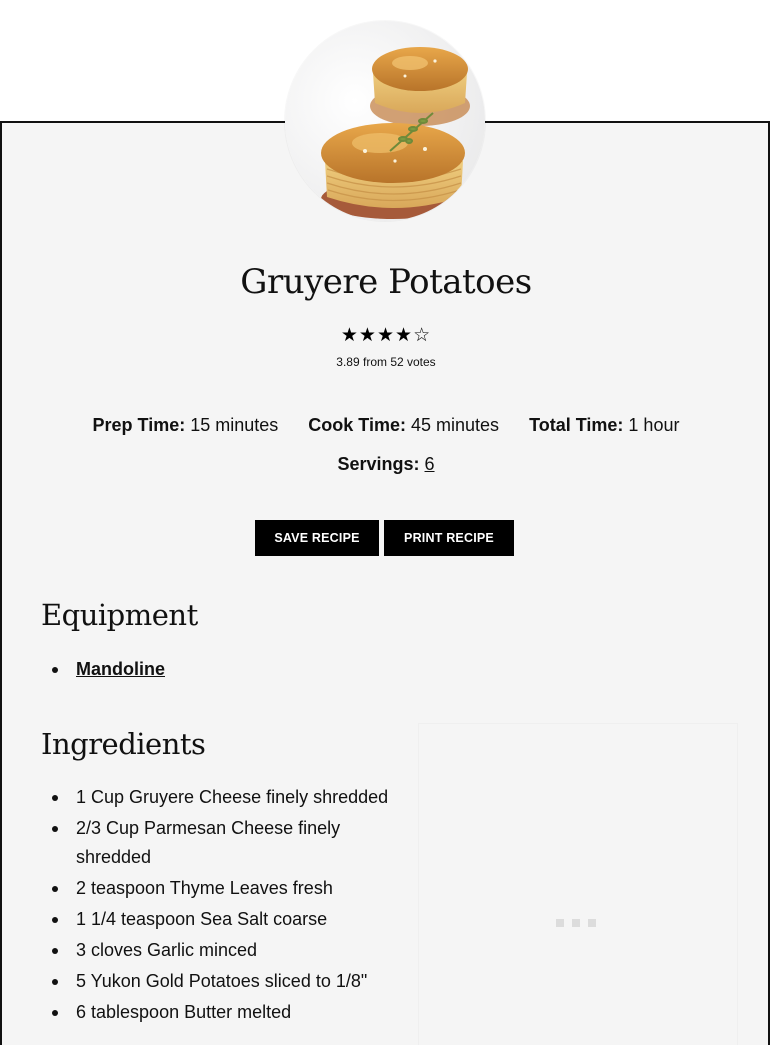  Describe the element at coordinates (422, 335) in the screenshot. I see `star-empty-icon: ☆` at that location.